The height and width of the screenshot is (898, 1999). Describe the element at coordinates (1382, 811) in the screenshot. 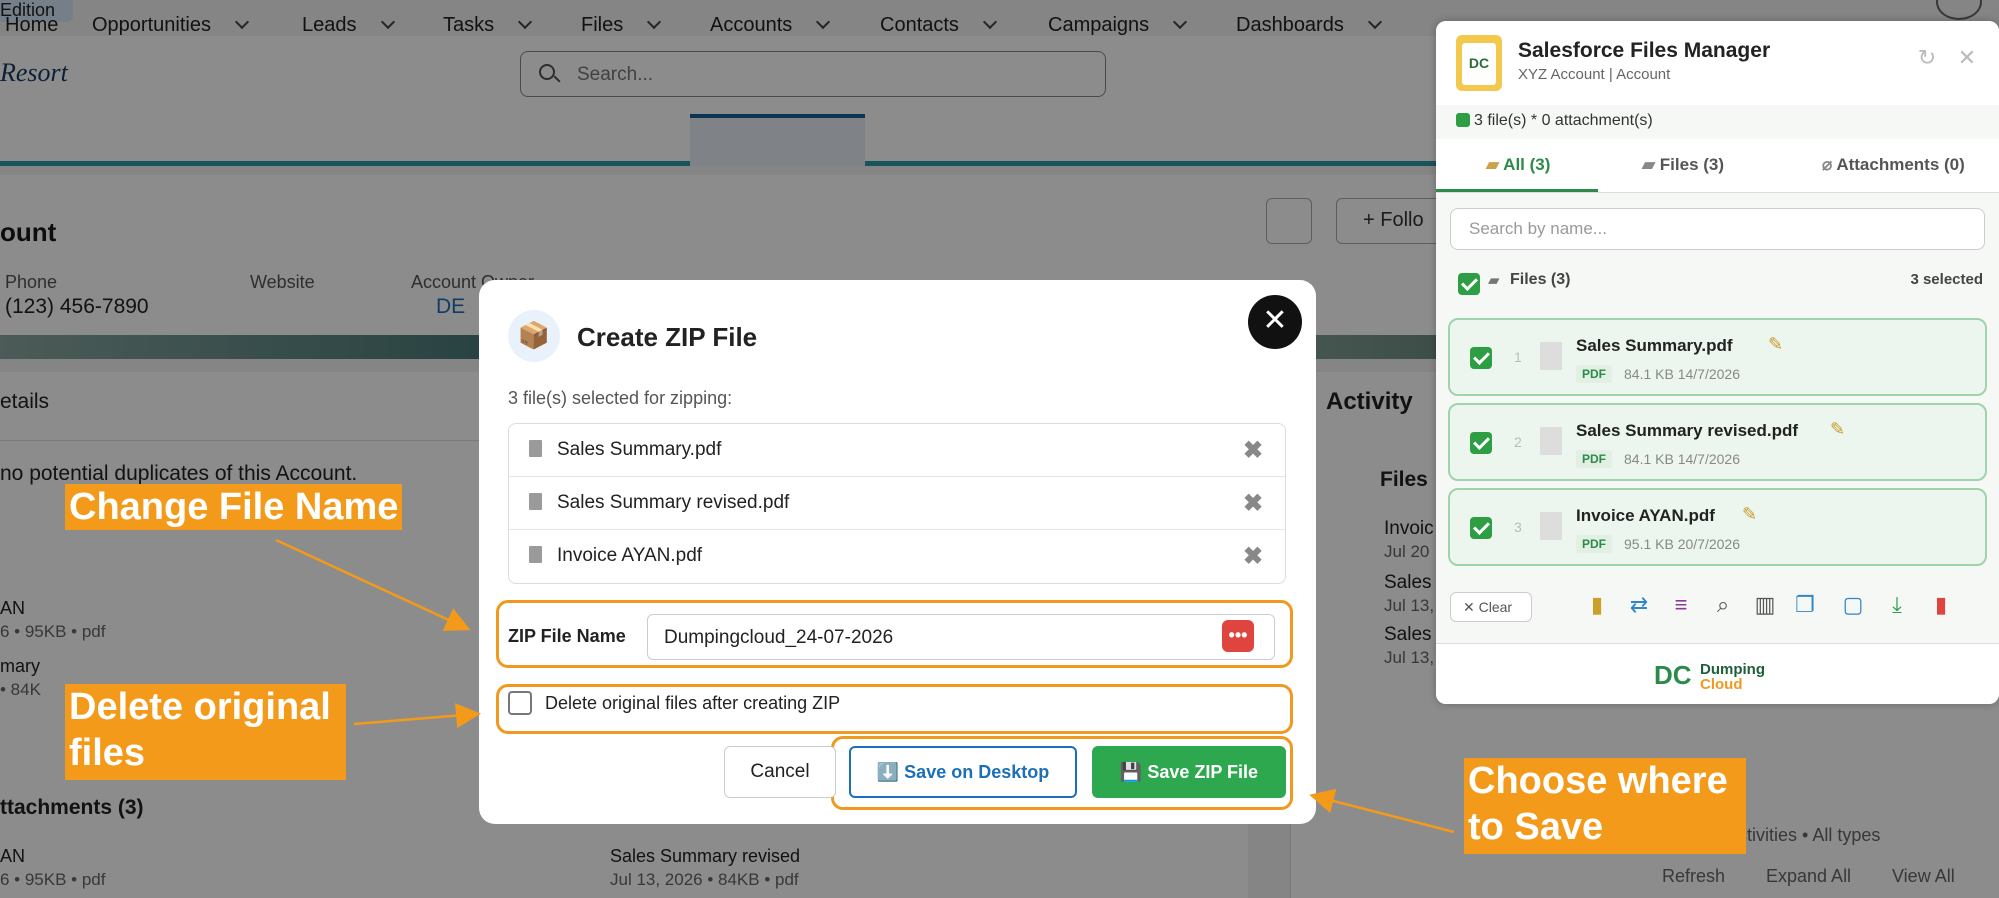

I see `arrow-save` at that location.